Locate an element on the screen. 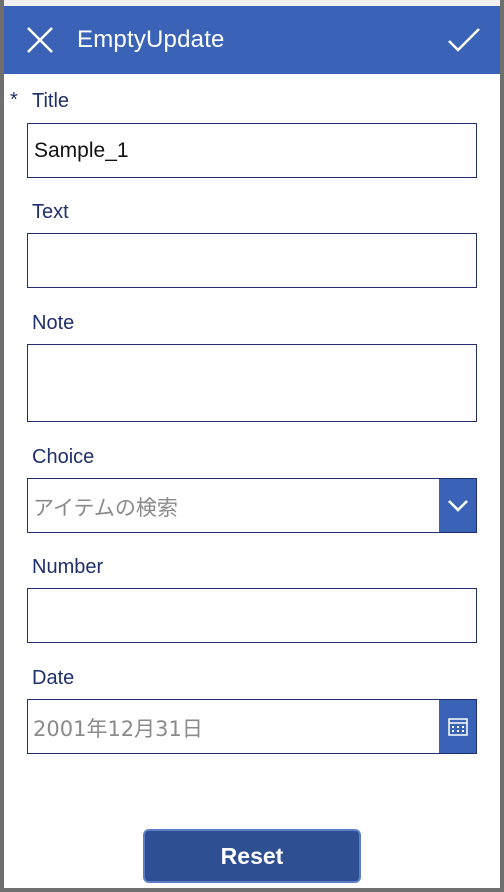  text-label: Text is located at coordinates (50, 212).